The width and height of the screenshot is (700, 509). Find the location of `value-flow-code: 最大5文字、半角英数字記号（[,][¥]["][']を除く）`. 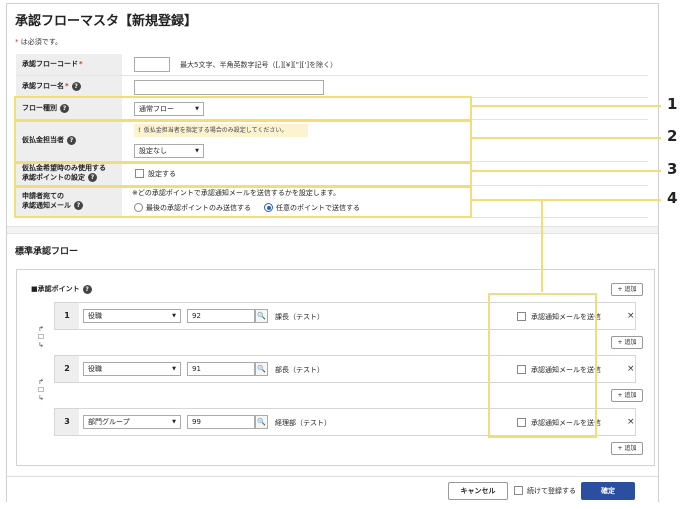

value-flow-code: 最大5文字、半角英数字記号（[,][¥]["][']を除く） is located at coordinates (387, 64).